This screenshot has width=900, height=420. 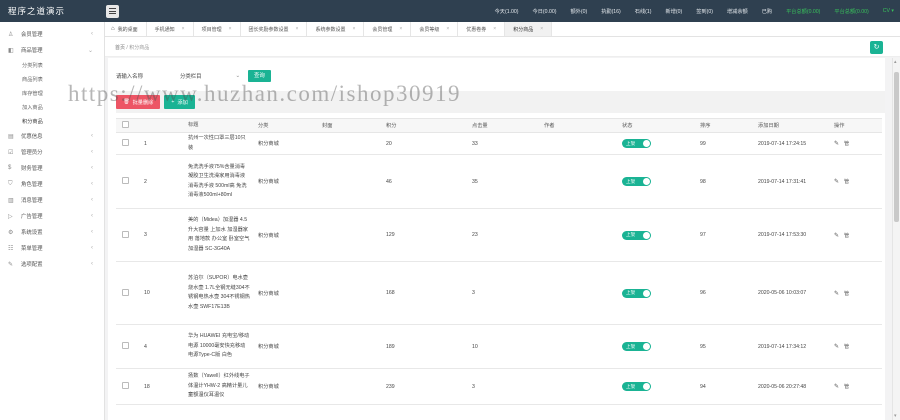 What do you see at coordinates (704, 11) in the screenshot?
I see `top-stat: 签到(0)` at bounding box center [704, 11].